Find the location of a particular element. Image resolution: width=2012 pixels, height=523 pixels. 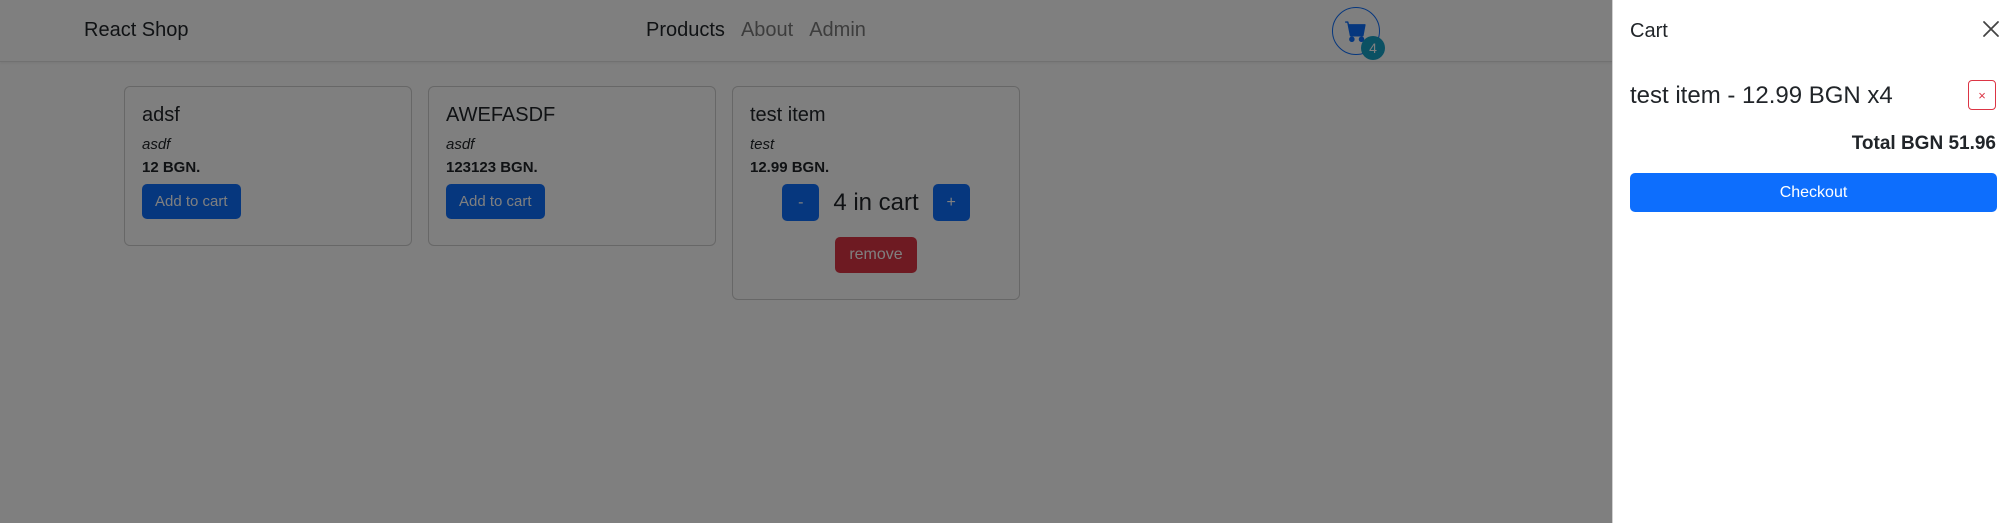

cart-item-text: test item - 12.99 BGN x4 is located at coordinates (1761, 95).